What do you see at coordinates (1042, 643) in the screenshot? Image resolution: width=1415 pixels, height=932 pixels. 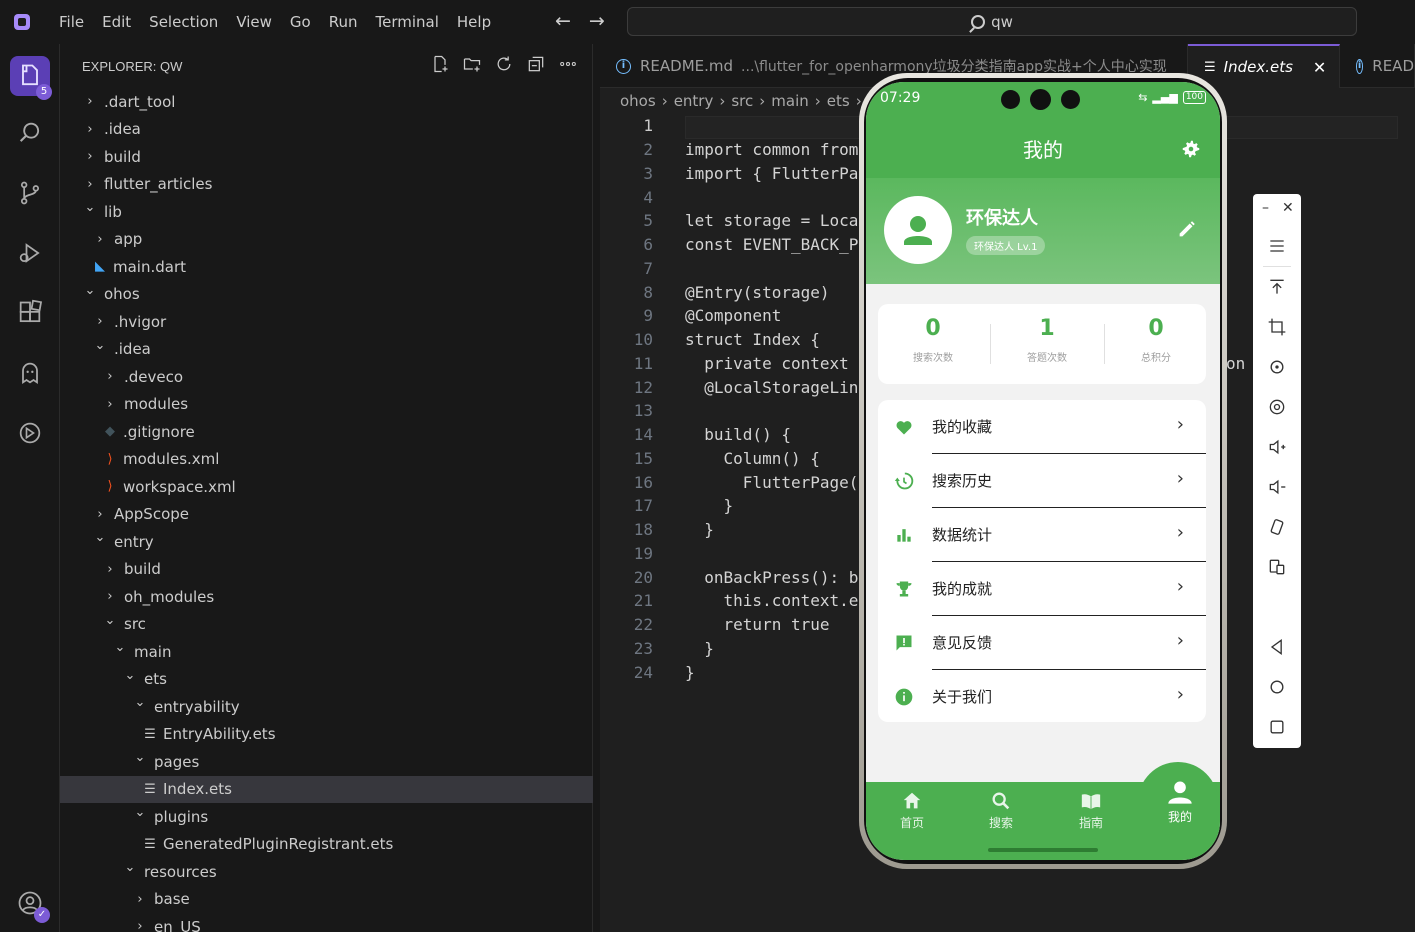 I see `menu-feedback: 意见反馈 ›` at bounding box center [1042, 643].